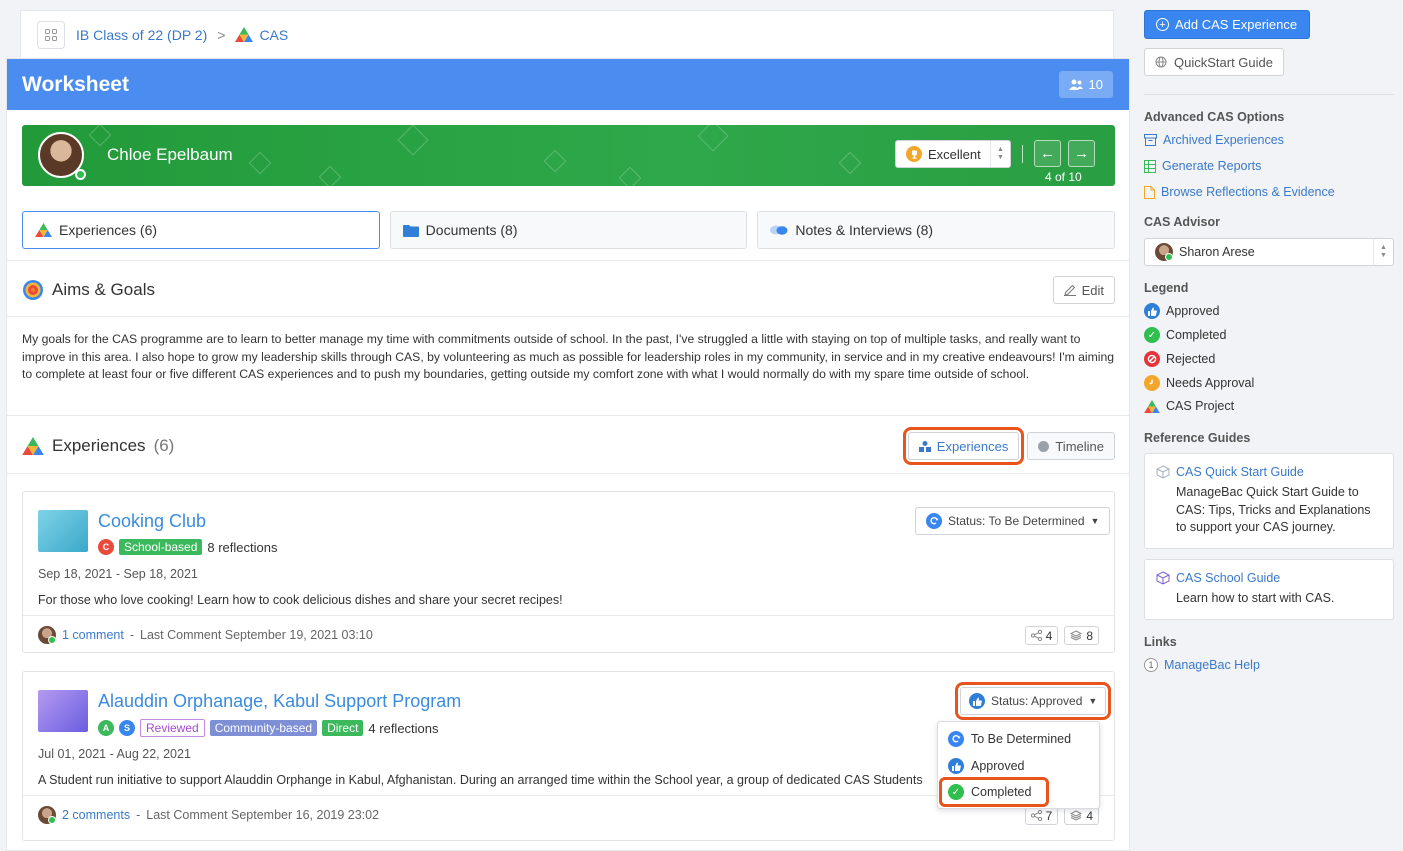 This screenshot has height=851, width=1403. I want to click on arrow-left-icon: ←, so click(1047, 153).